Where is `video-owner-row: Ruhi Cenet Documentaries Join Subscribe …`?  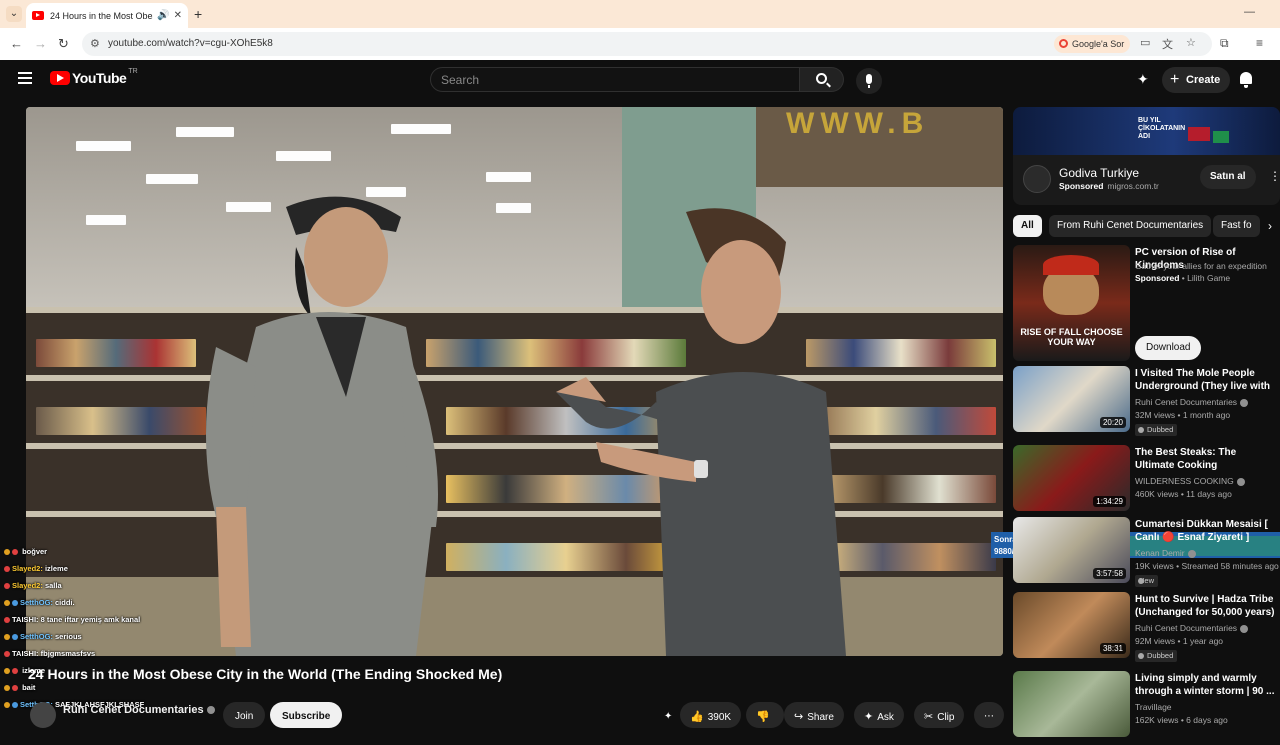 video-owner-row: Ruhi Cenet Documentaries Join Subscribe … is located at coordinates (505, 713).